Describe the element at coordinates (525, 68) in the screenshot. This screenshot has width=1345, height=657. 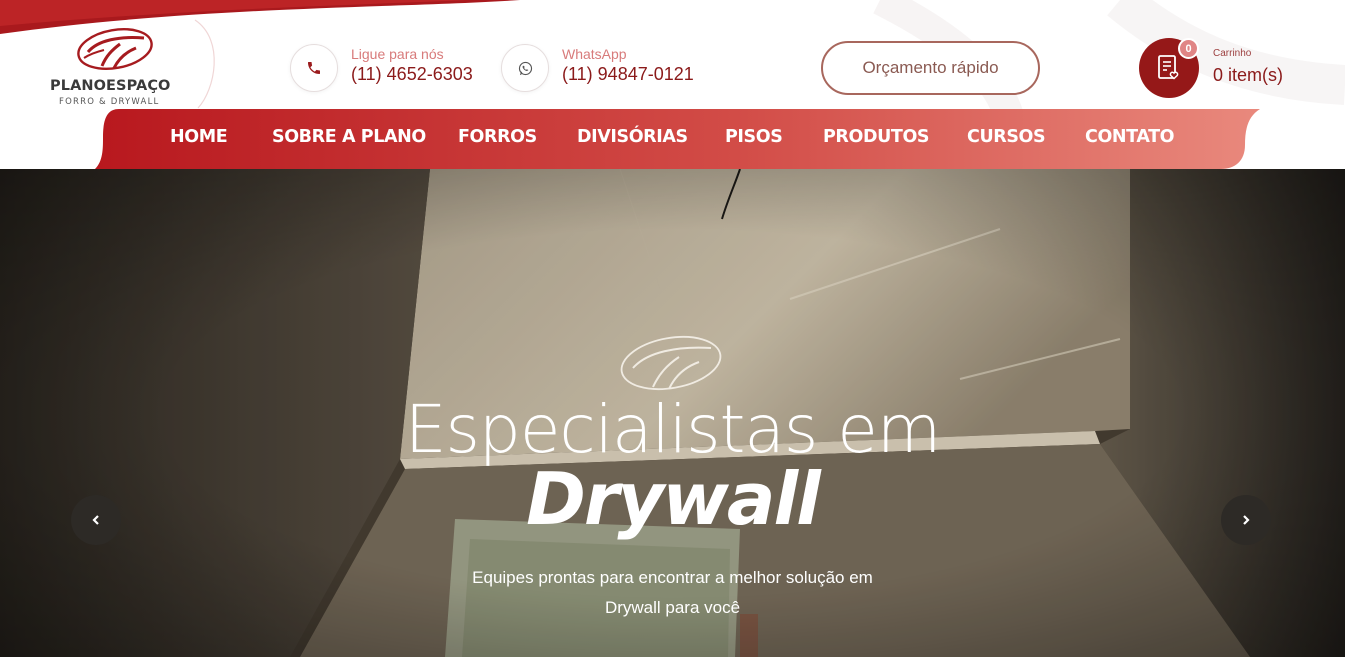
I see `whatsapp-icon` at that location.